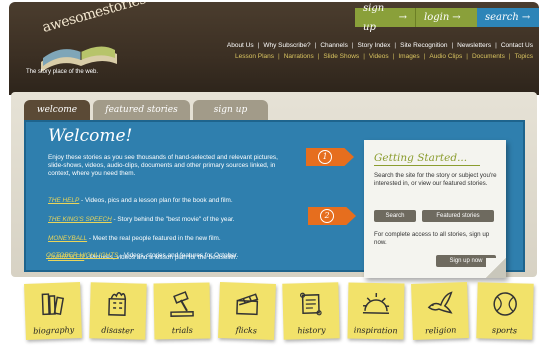  Describe the element at coordinates (333, 45) in the screenshot. I see `nav-channels: Channels` at that location.